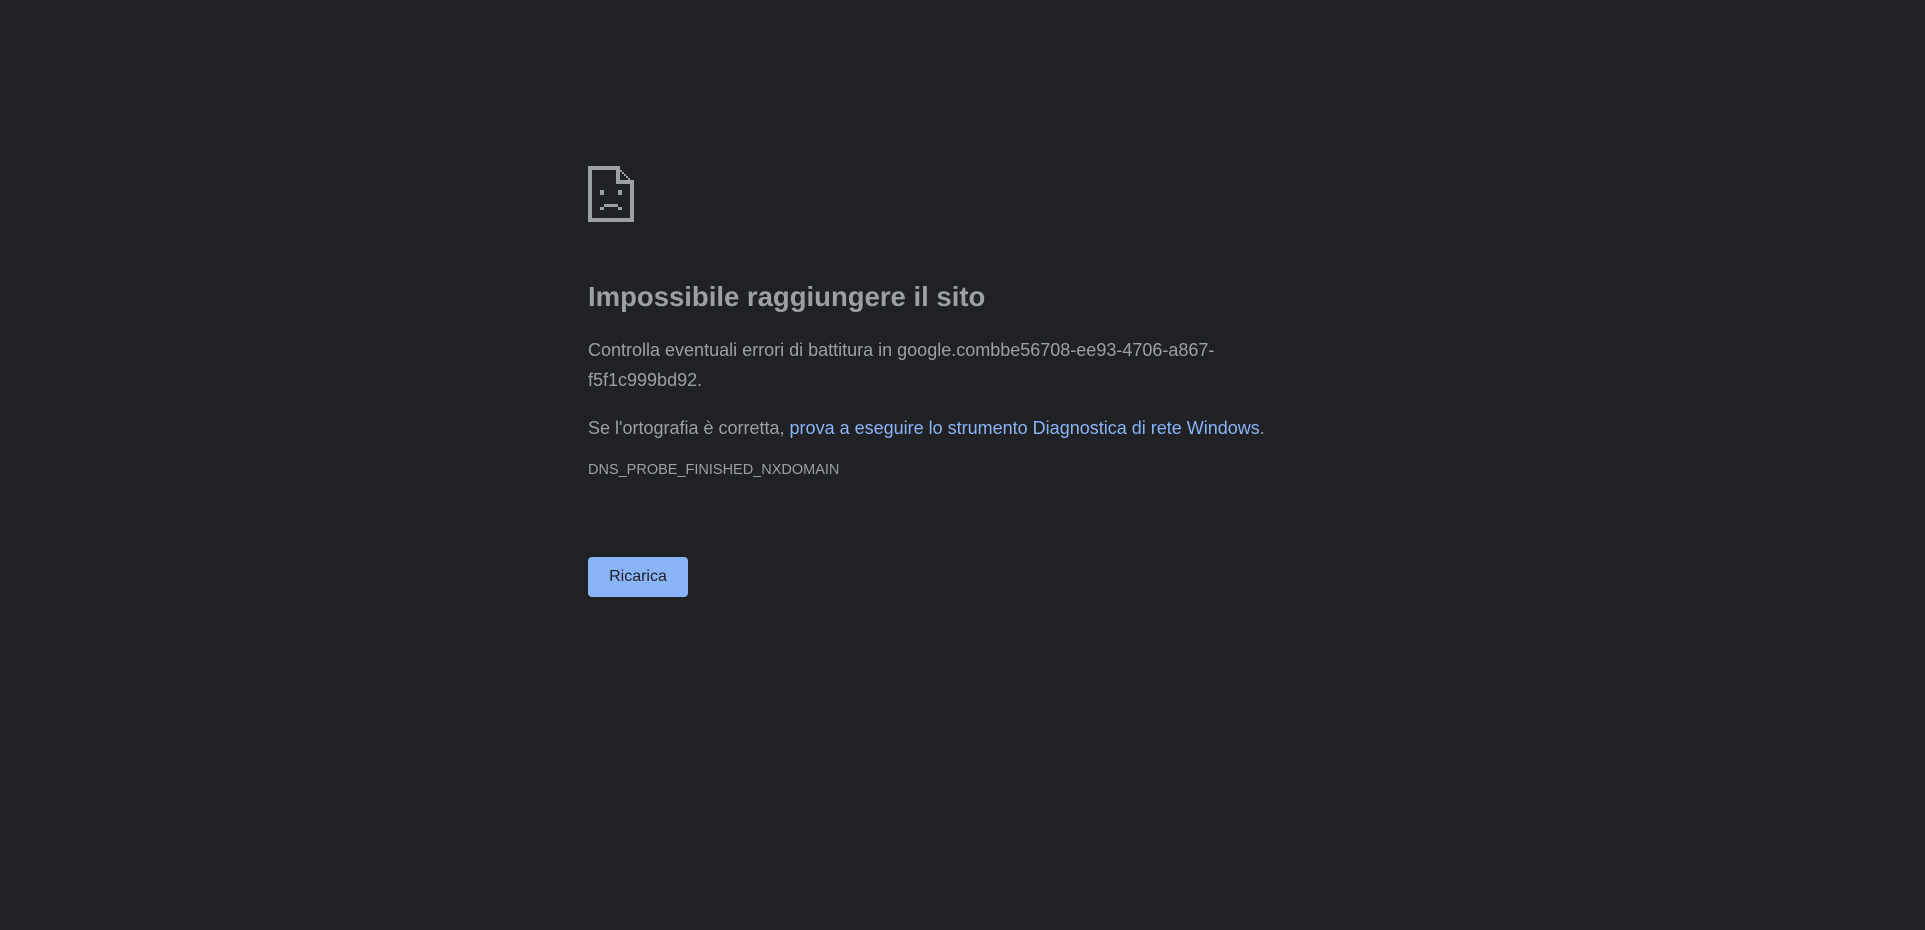 The height and width of the screenshot is (930, 1925). What do you see at coordinates (611, 194) in the screenshot?
I see `sad-page-icon` at bounding box center [611, 194].